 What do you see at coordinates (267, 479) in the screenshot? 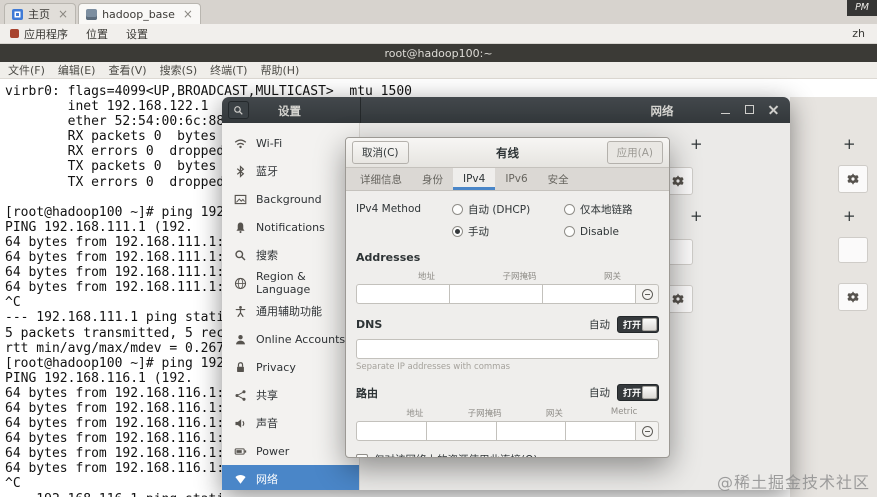
I see `sidebar-item-label: 网络` at bounding box center [267, 479].